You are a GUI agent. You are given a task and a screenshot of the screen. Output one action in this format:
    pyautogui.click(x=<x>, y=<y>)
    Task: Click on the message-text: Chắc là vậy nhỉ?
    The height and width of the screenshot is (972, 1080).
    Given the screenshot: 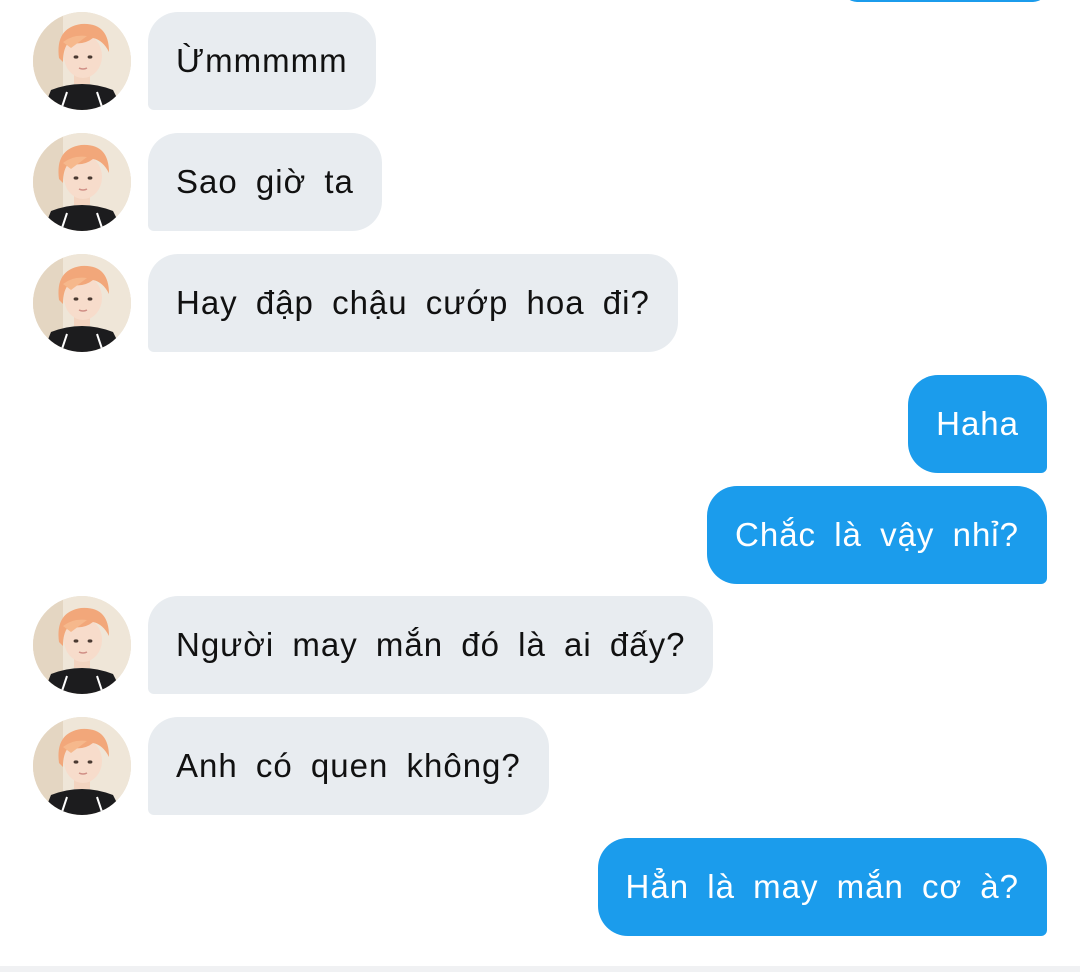 What is the action you would take?
    pyautogui.click(x=877, y=534)
    